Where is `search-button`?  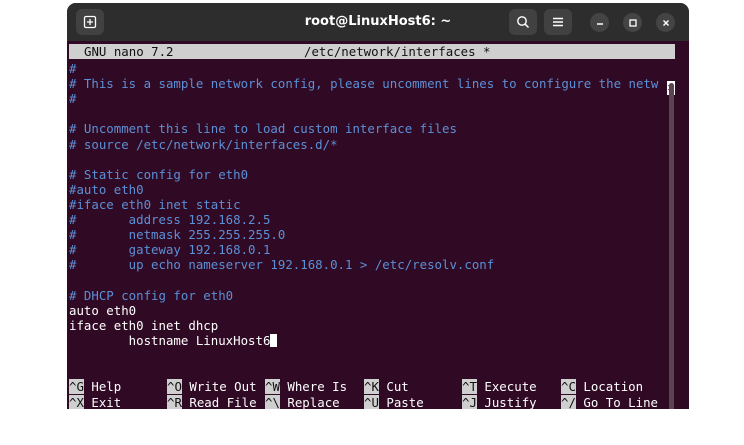 search-button is located at coordinates (523, 22).